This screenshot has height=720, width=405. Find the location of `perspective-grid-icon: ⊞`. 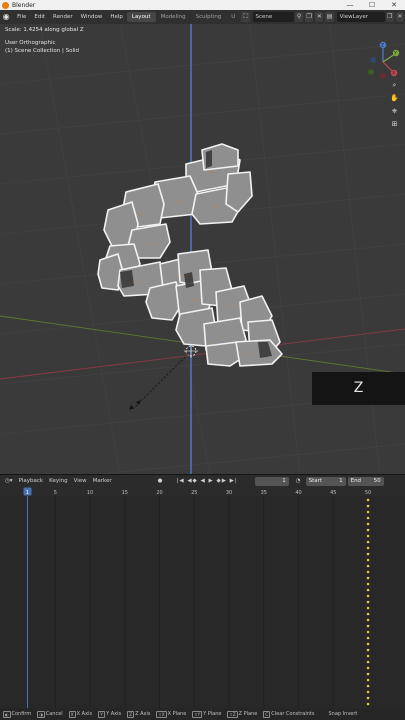

perspective-grid-icon: ⊞ is located at coordinates (394, 124).